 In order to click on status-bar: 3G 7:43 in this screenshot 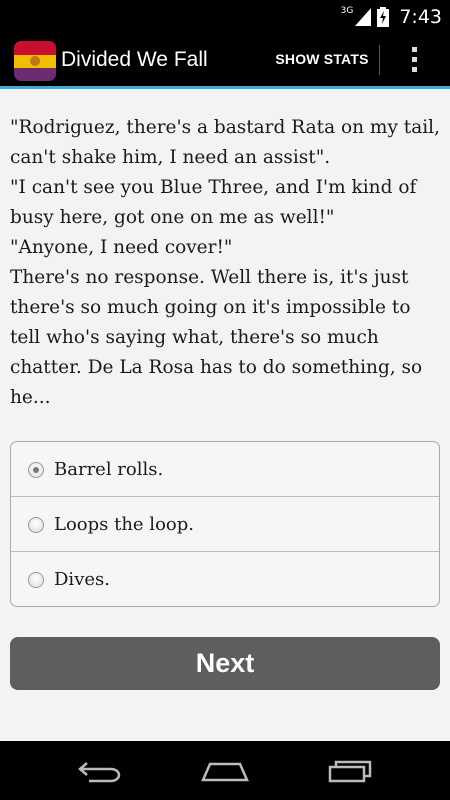, I will do `click(225, 16)`.